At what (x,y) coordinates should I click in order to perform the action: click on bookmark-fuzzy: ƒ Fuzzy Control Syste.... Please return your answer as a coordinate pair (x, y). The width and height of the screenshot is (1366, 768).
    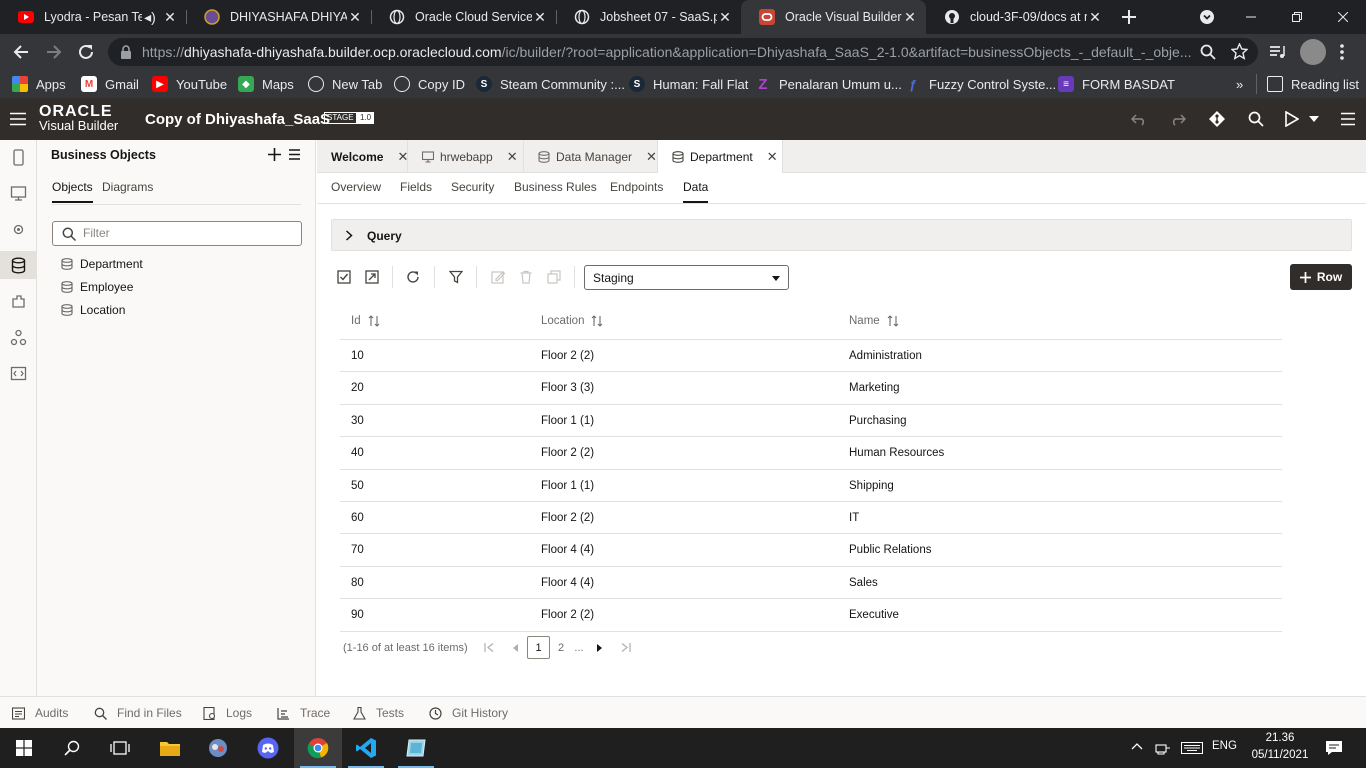
    Looking at the image, I should click on (980, 84).